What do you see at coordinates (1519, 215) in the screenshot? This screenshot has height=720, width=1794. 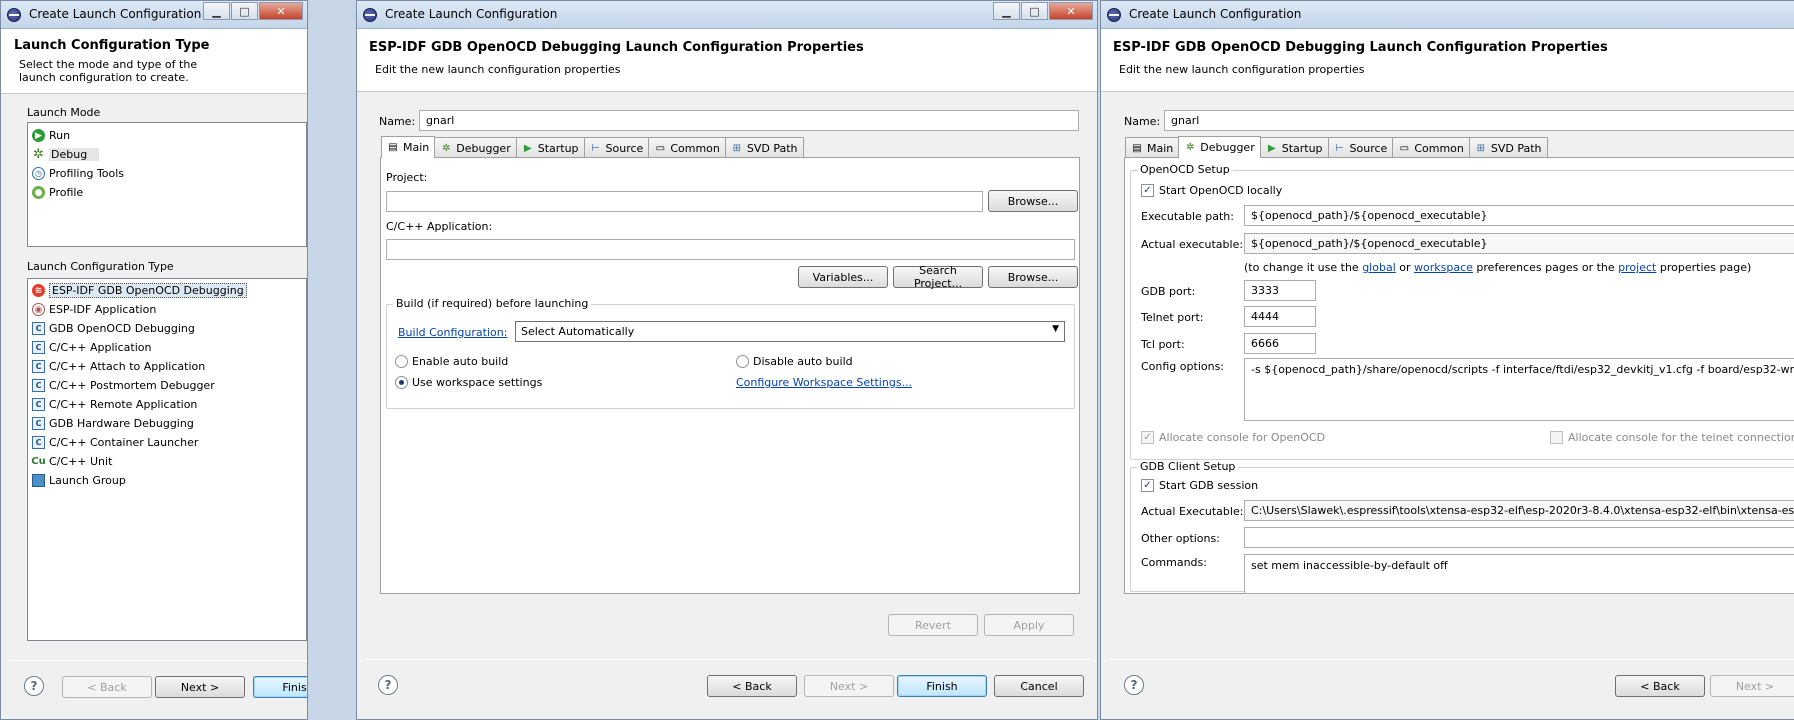 I see `exec-path-input: ${openocd_path}/${openocd_executable}` at bounding box center [1519, 215].